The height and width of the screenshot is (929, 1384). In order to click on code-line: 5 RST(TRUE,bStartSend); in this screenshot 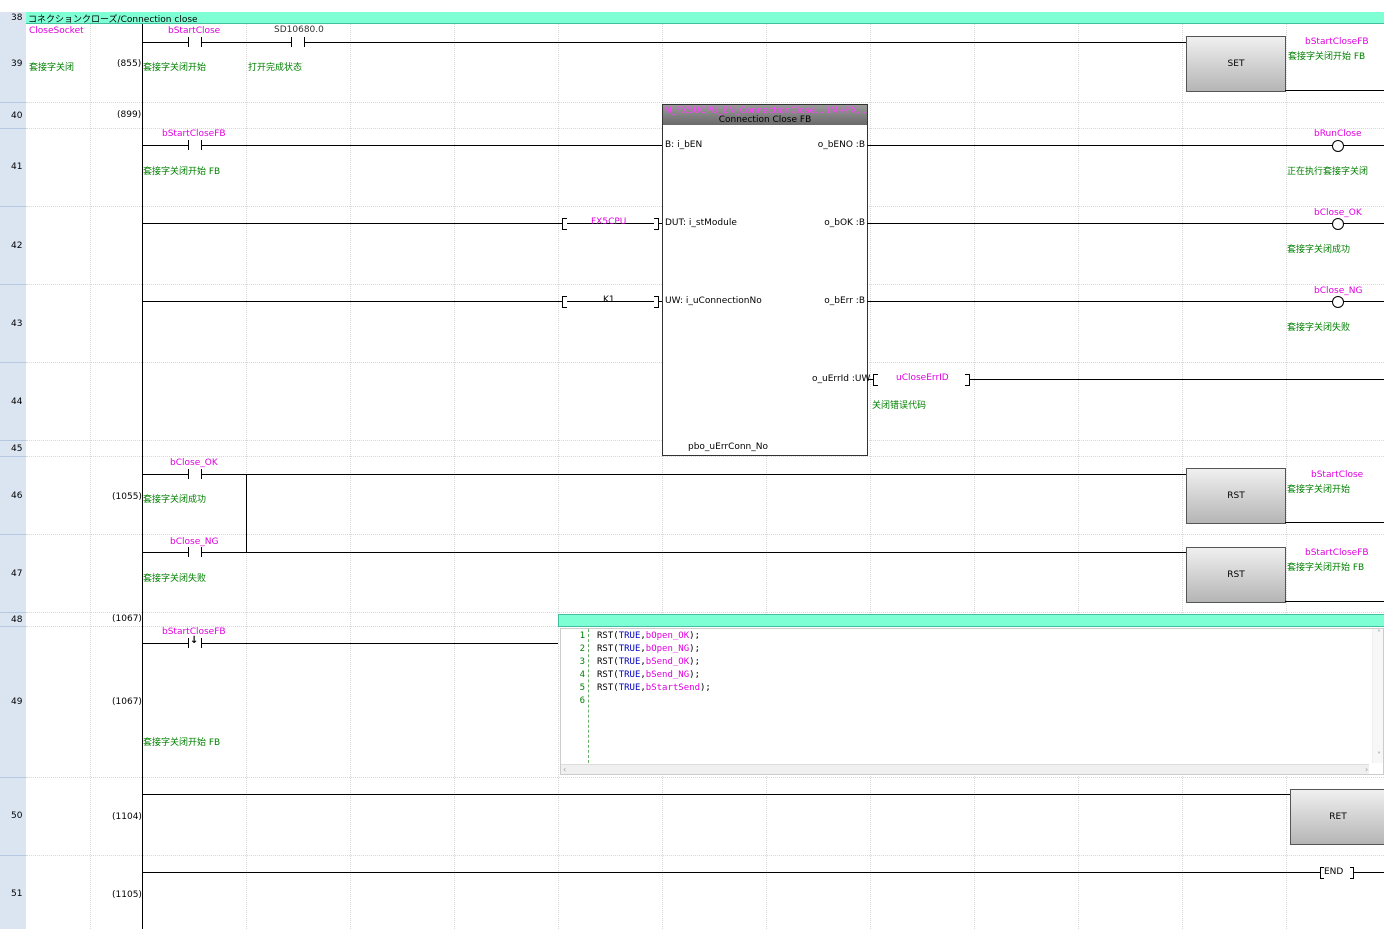, I will do `click(636, 689)`.